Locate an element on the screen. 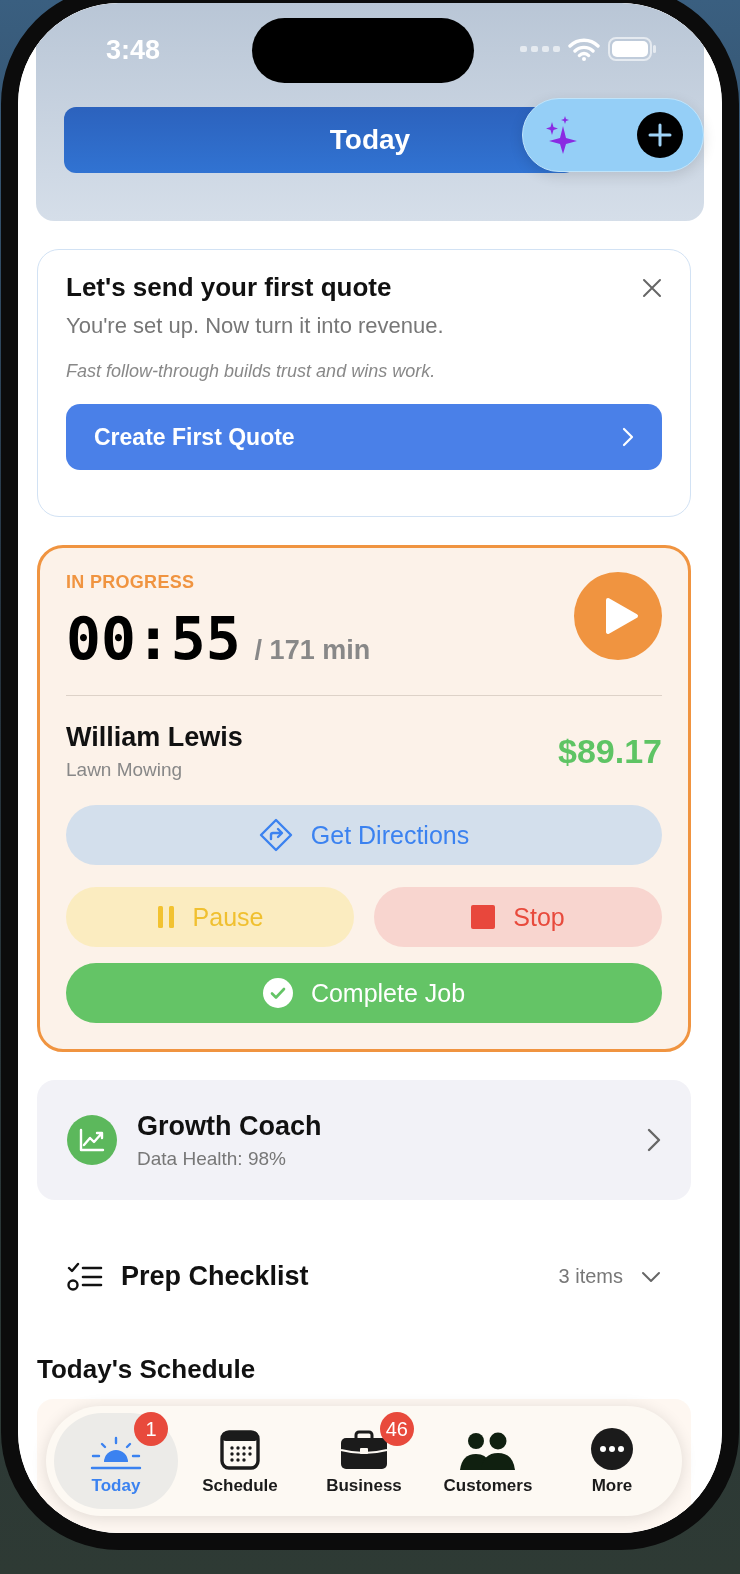  hint-text: Fast follow-through builds trust and wins work. is located at coordinates (251, 371).